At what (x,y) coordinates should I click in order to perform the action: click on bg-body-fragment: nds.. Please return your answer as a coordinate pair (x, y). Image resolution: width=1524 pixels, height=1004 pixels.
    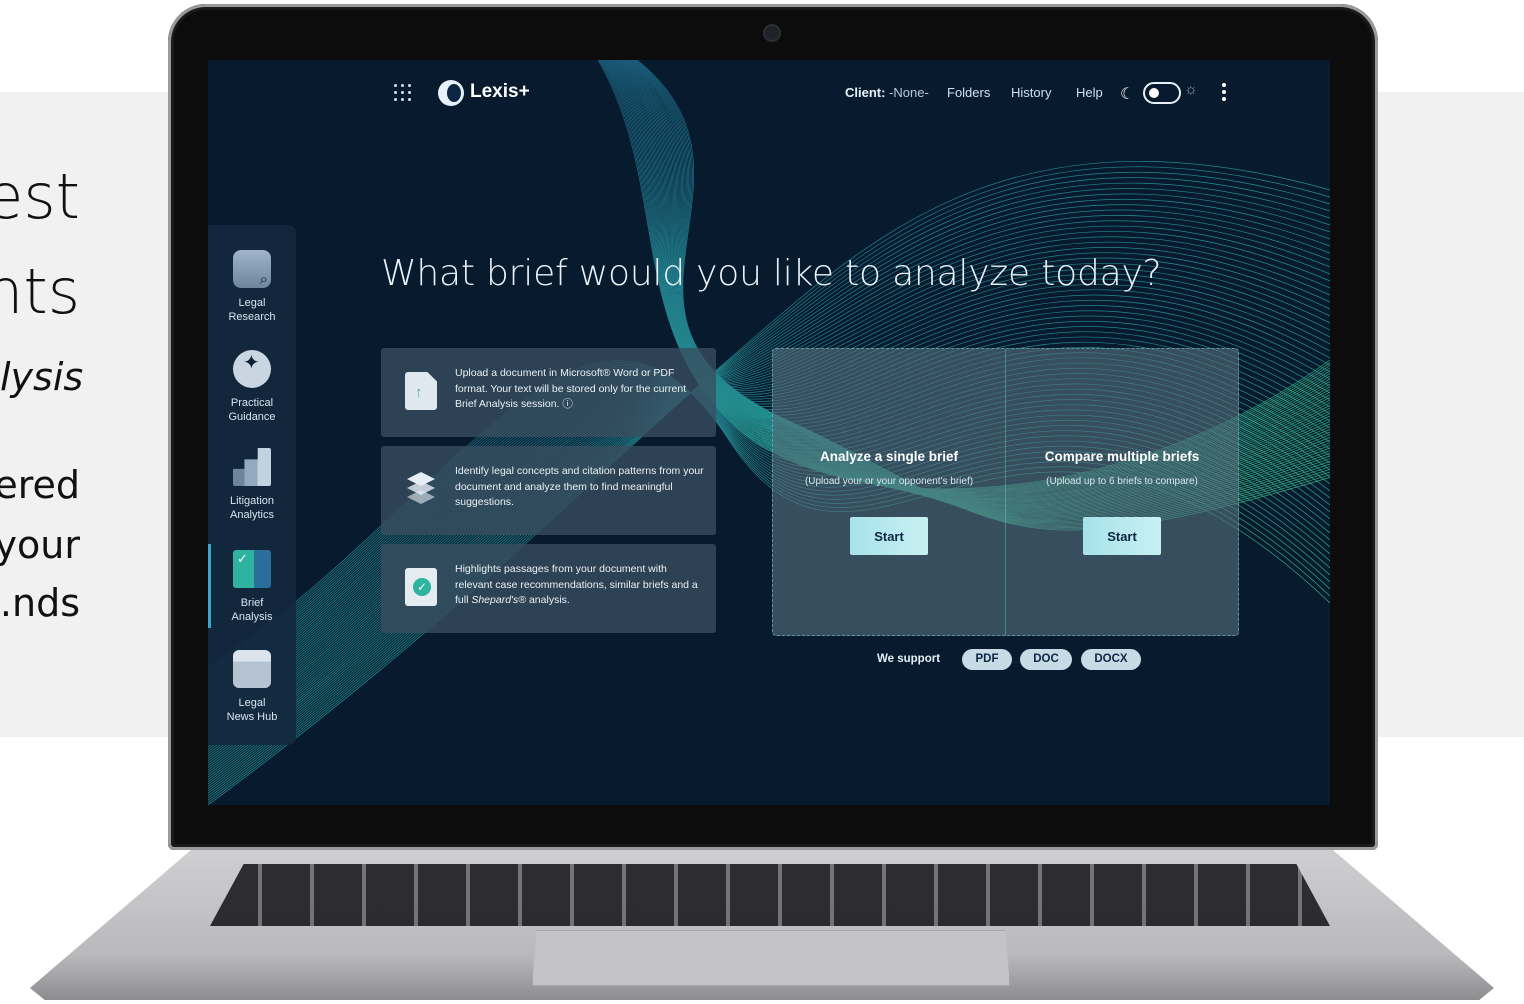
    Looking at the image, I should click on (40, 603).